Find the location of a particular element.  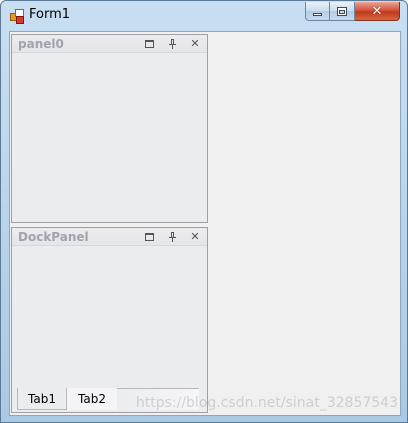

maximize-button is located at coordinates (342, 11).